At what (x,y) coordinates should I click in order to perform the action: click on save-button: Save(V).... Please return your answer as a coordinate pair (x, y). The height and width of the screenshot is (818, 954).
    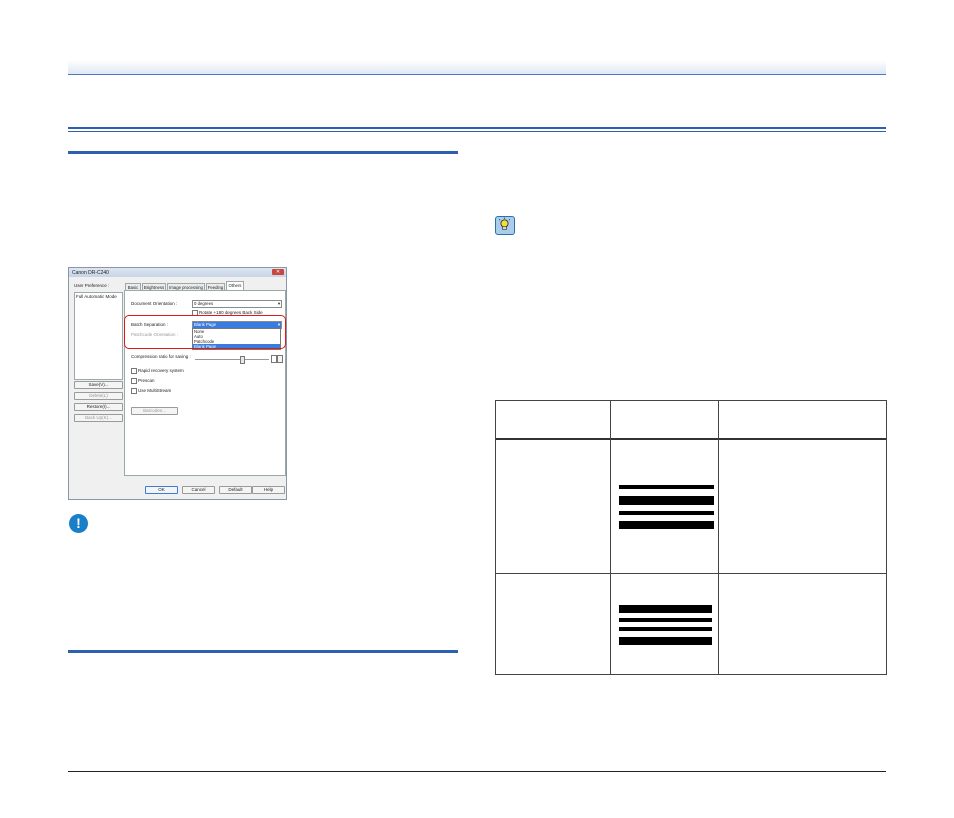
    Looking at the image, I should click on (98, 385).